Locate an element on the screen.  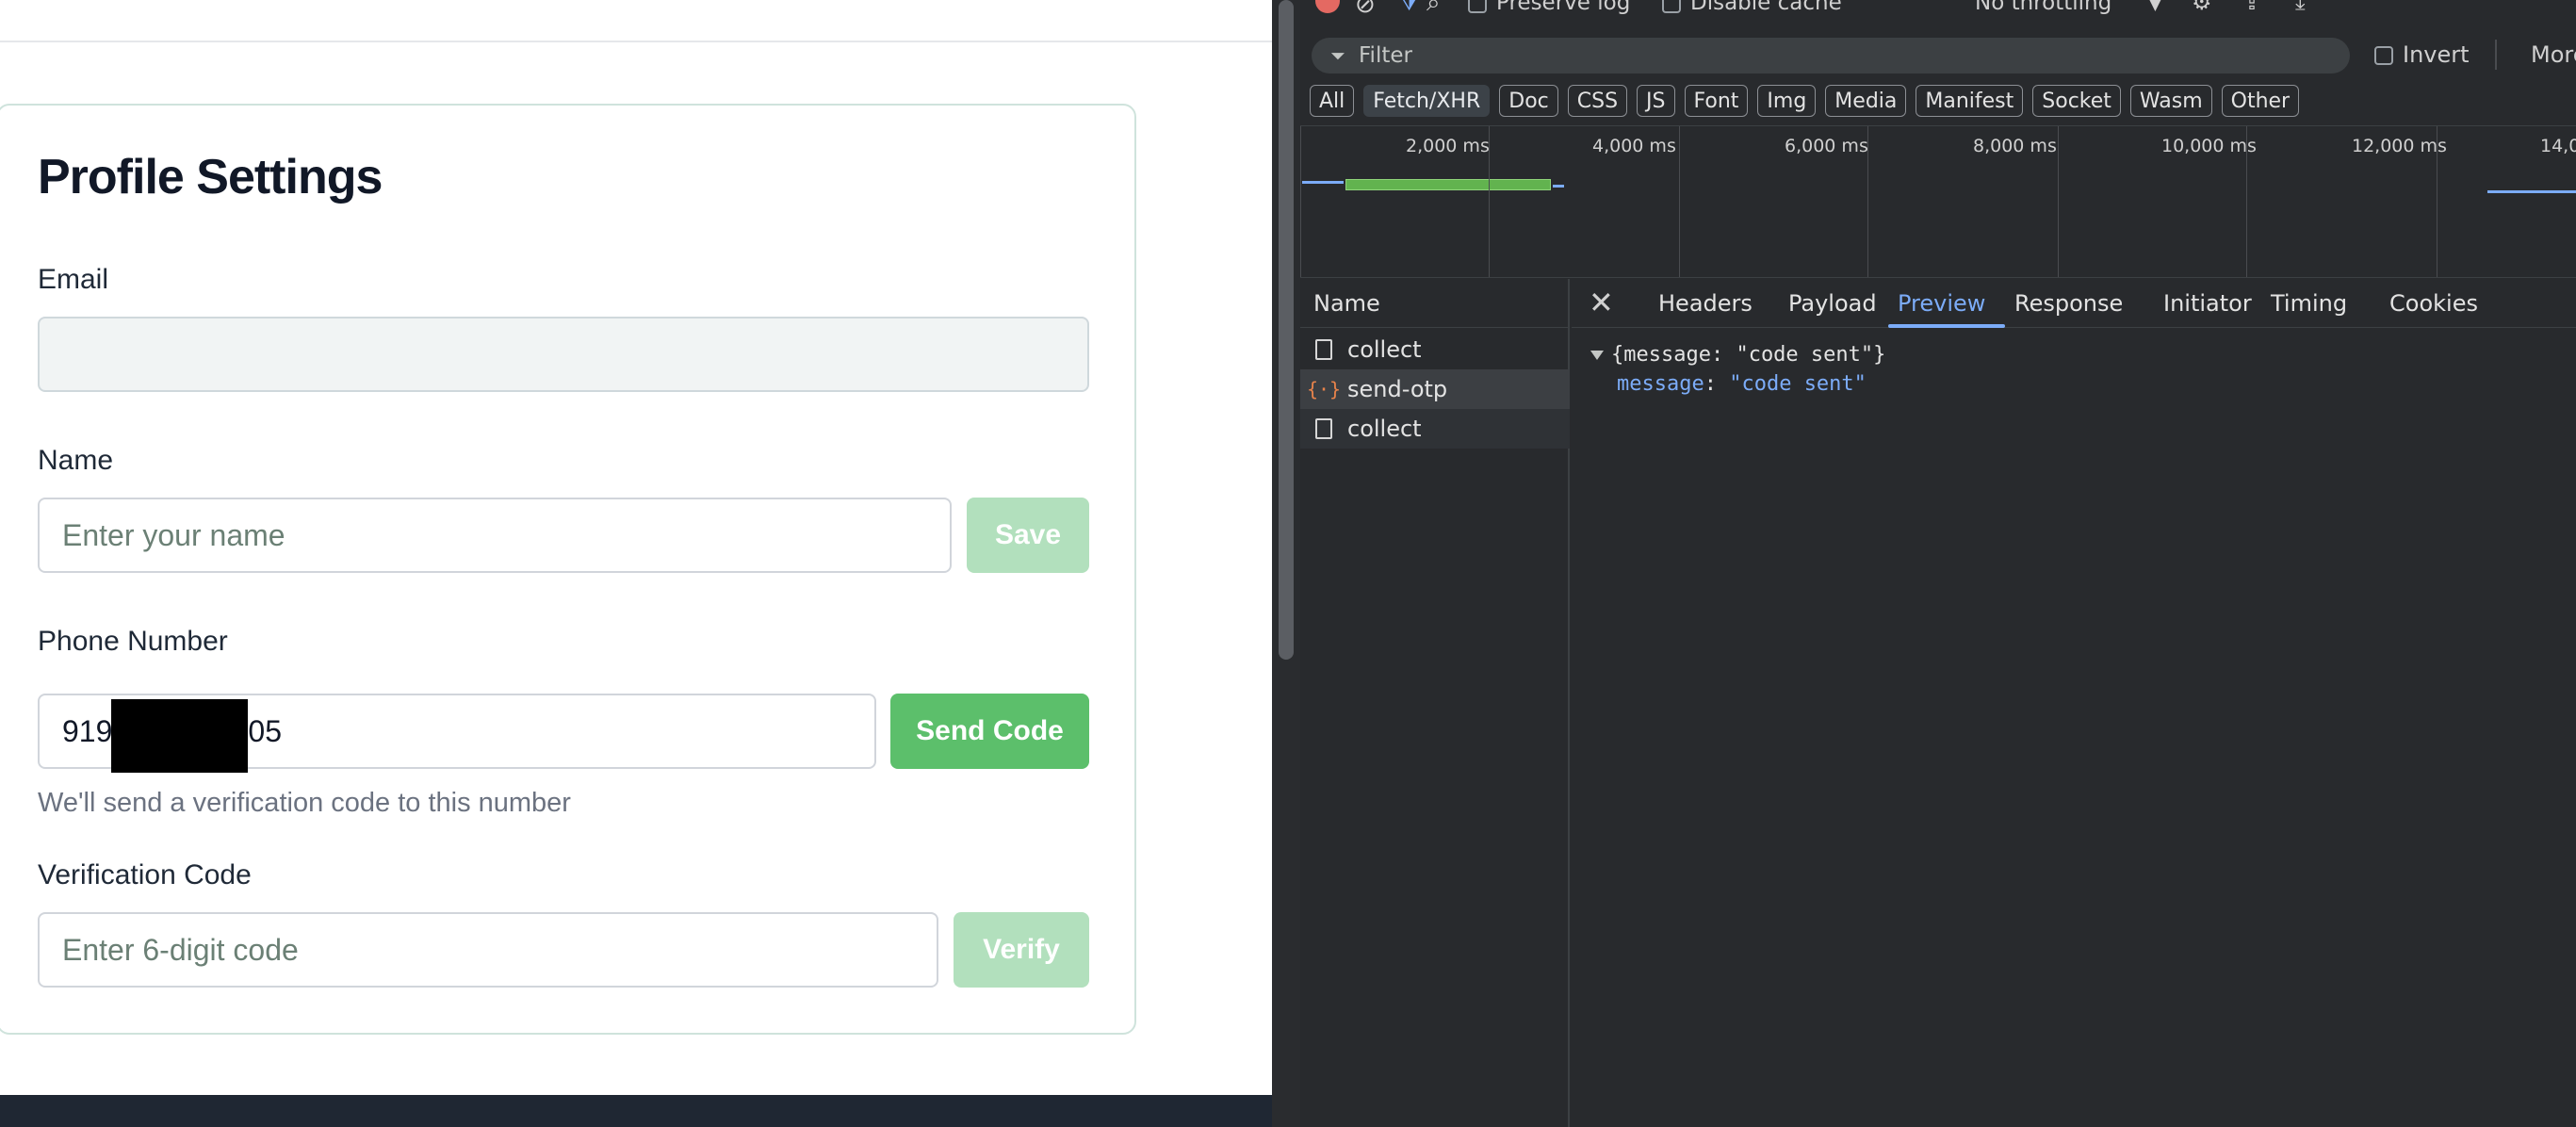
disable-cache-label: Disable cache is located at coordinates (1766, 7).